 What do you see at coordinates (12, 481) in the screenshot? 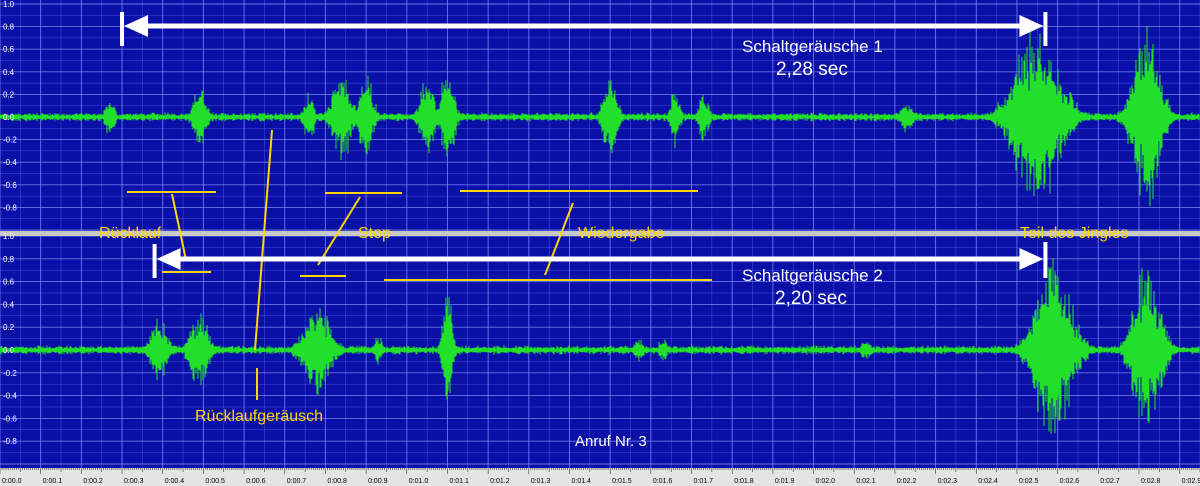
I see `x-tick-label: 0:00.0` at bounding box center [12, 481].